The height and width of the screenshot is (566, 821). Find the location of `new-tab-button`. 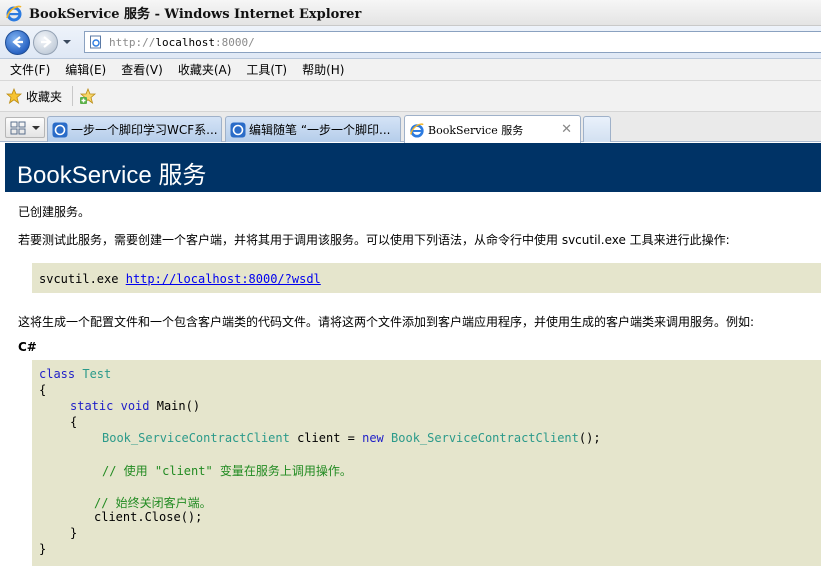

new-tab-button is located at coordinates (597, 129).